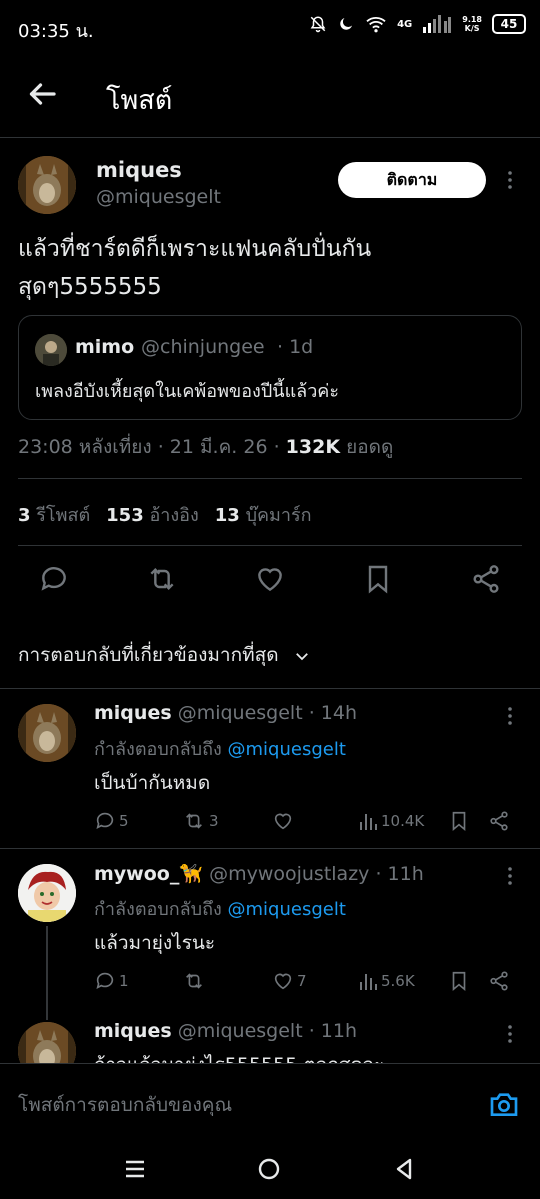 The width and height of the screenshot is (540, 1199). What do you see at coordinates (278, 515) in the screenshot?
I see `bookmarks-label: บุ๊คมาร์ก` at bounding box center [278, 515].